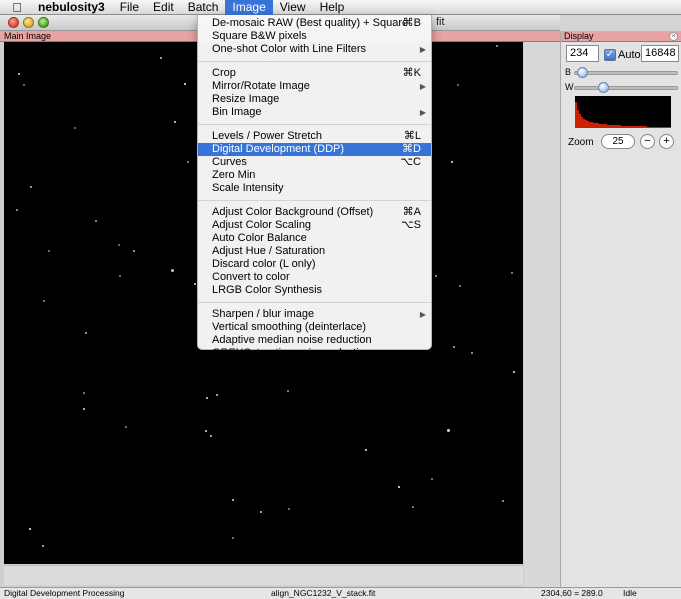  I want to click on menu-help: Help, so click(332, 7).